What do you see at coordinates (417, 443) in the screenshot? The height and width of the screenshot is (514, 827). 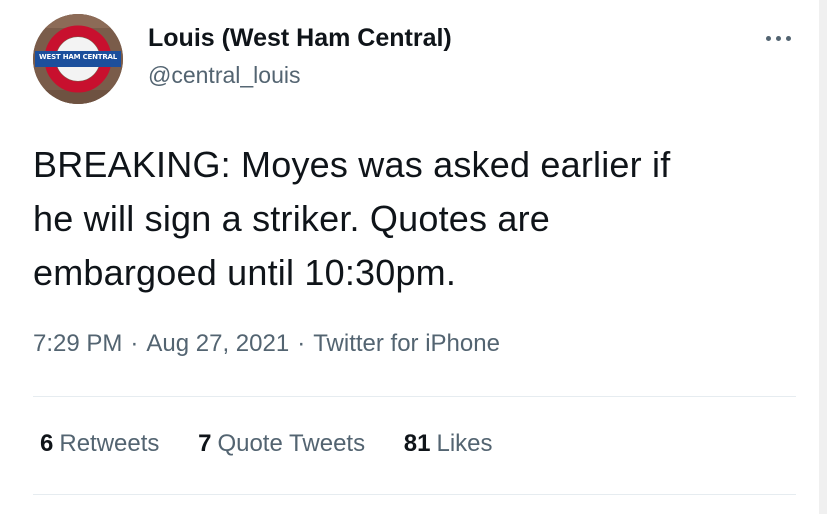 I see `likes-count: 81` at bounding box center [417, 443].